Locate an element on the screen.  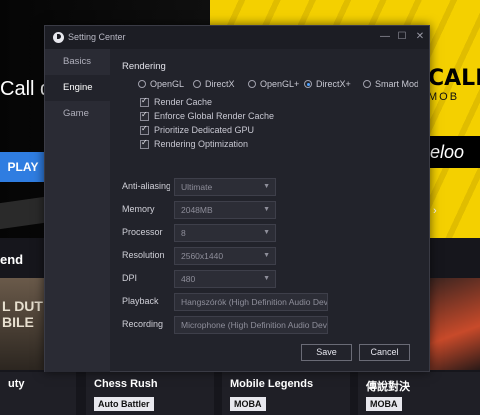
game-logo-line1: CALL is located at coordinates (454, 78).